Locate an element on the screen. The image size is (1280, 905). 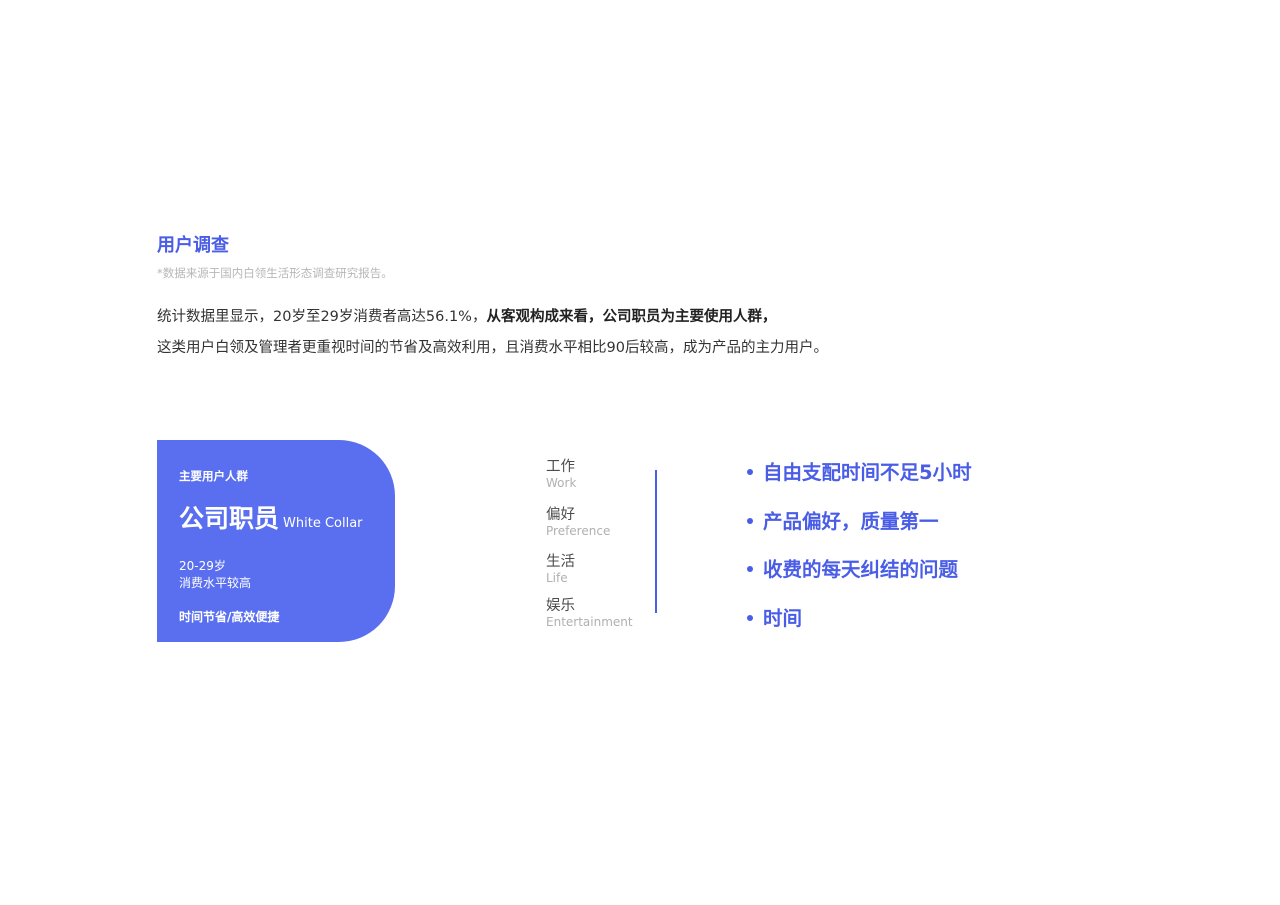
category-entertainment-zh: 娱乐 is located at coordinates (560, 606).